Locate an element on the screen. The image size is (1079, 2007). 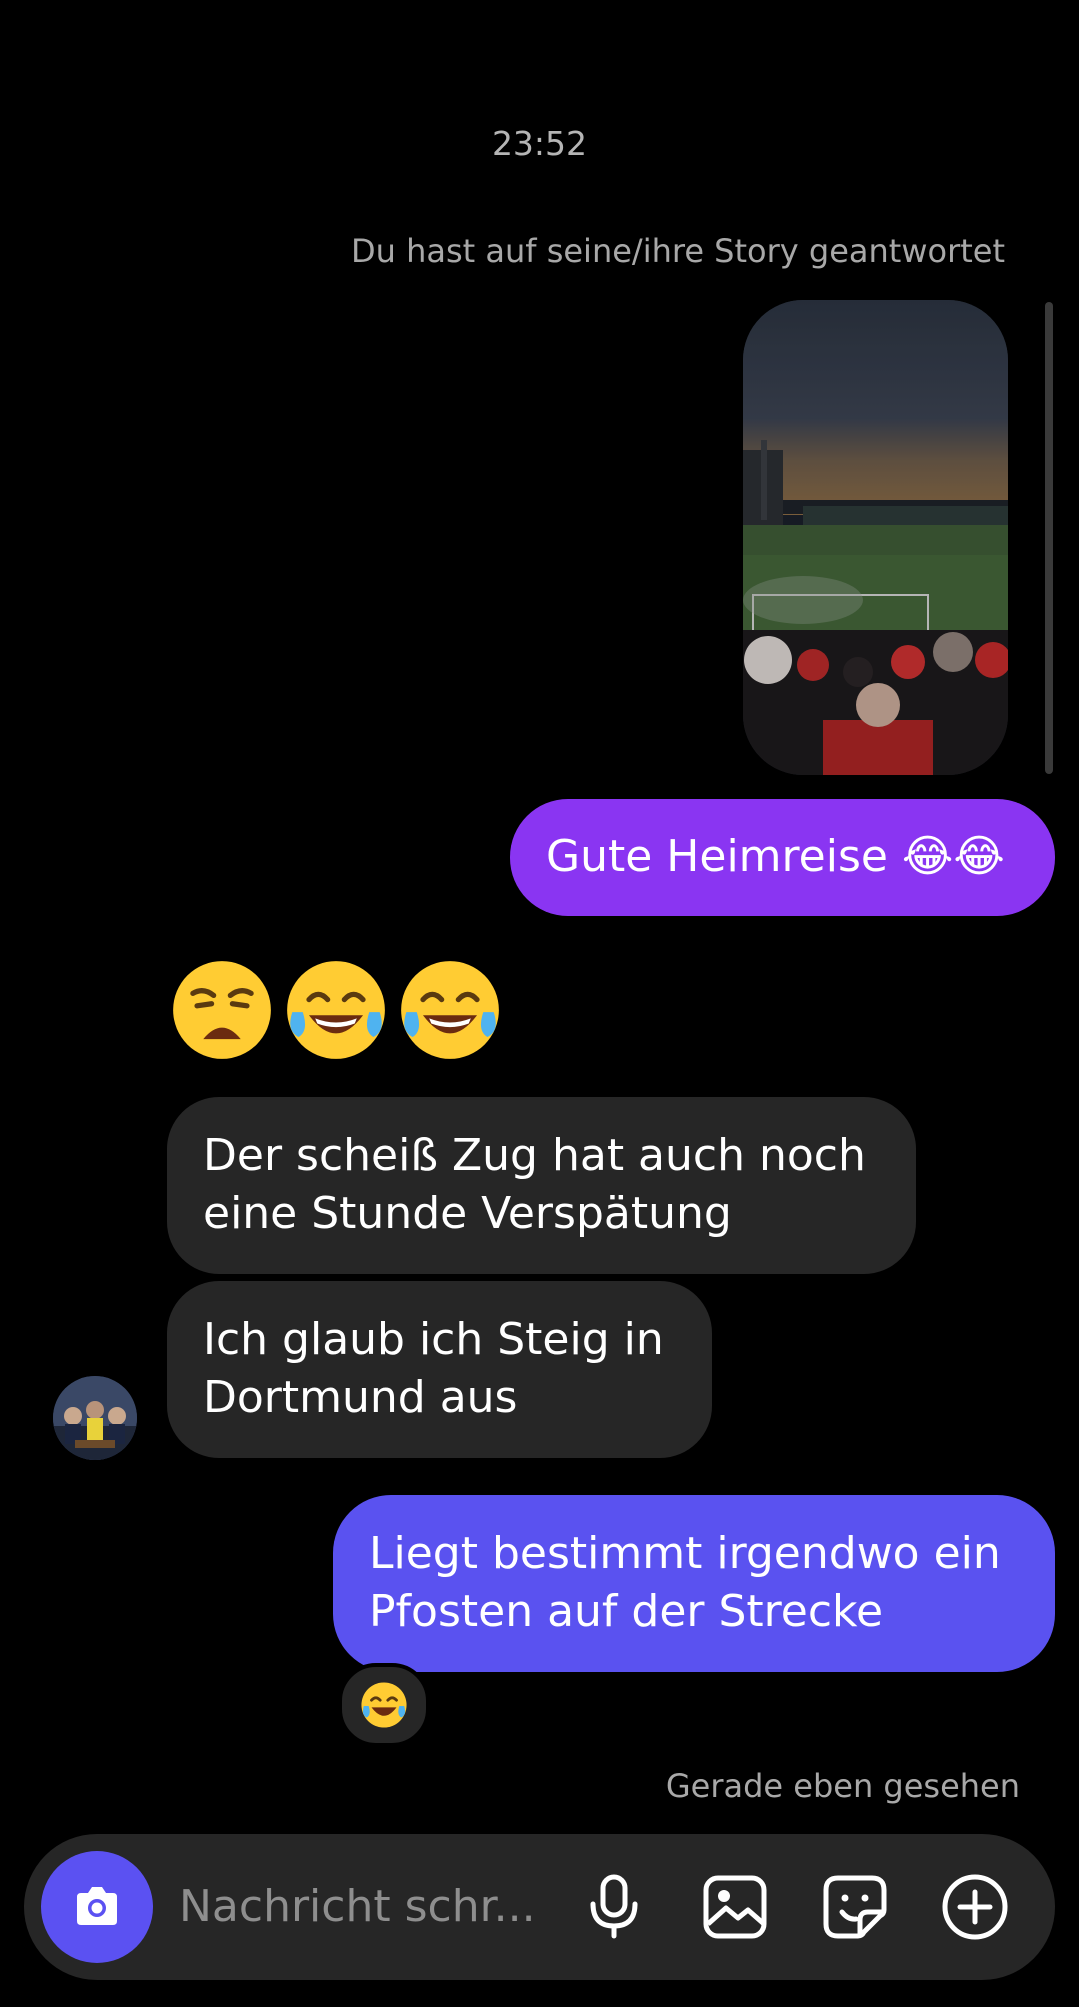
voice-message-button is located at coordinates (614, 1907).